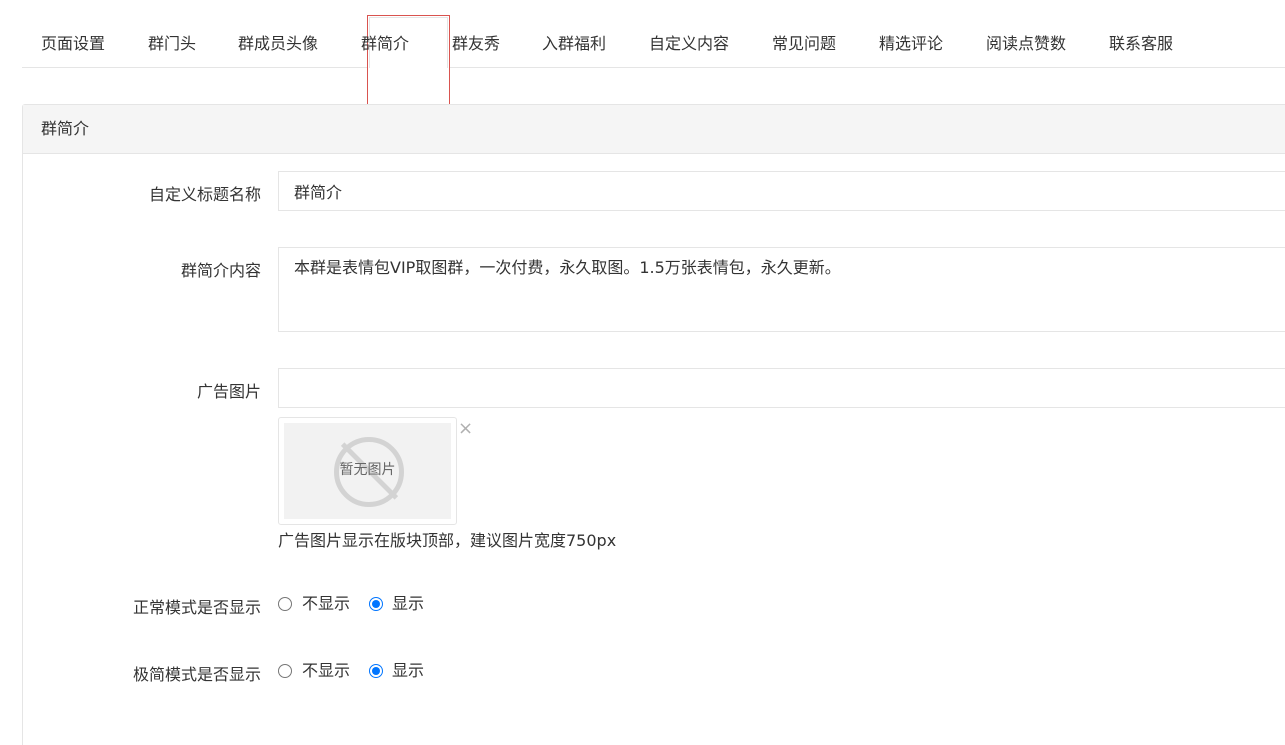  What do you see at coordinates (172, 33) in the screenshot?
I see `tab-group-header: 群门头` at bounding box center [172, 33].